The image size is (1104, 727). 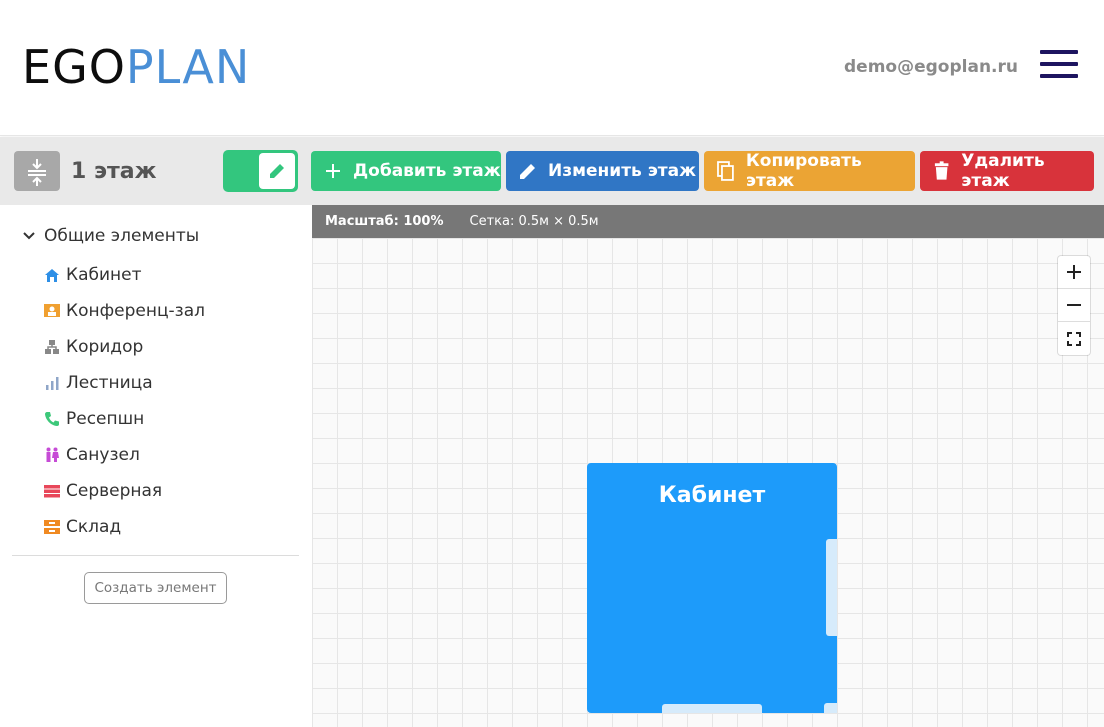 What do you see at coordinates (124, 419) in the screenshot?
I see `sidebar-item-reception: Ресепшн` at bounding box center [124, 419].